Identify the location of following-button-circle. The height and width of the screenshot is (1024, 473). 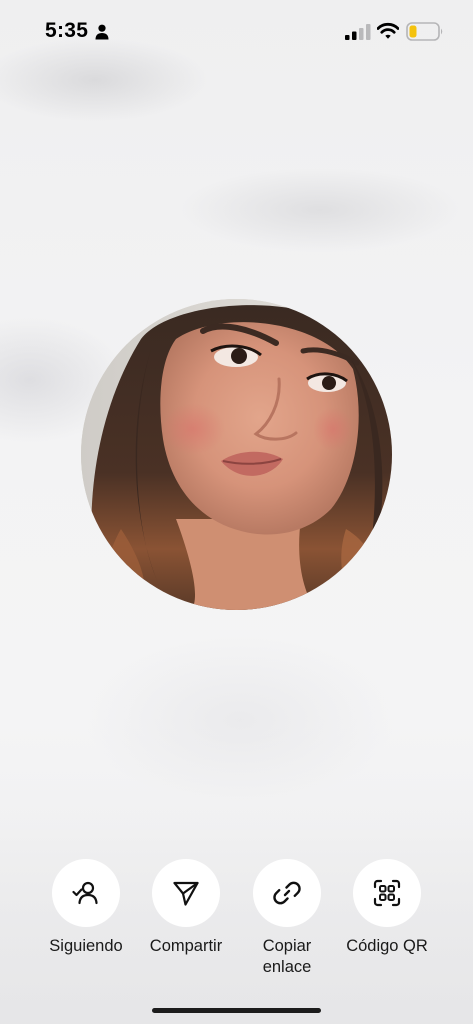
(86, 893).